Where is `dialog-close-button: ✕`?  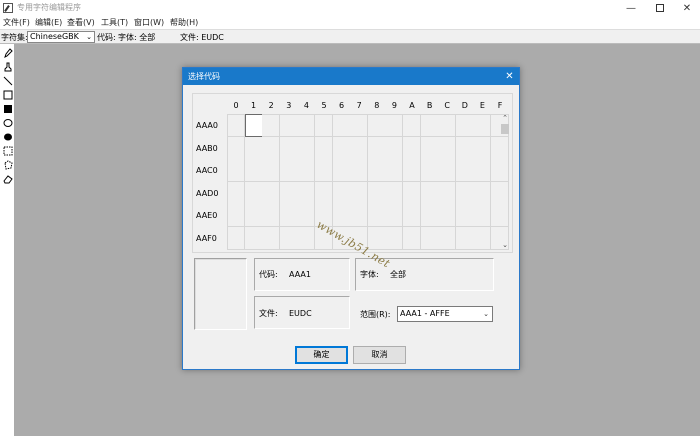 dialog-close-button: ✕ is located at coordinates (509, 76).